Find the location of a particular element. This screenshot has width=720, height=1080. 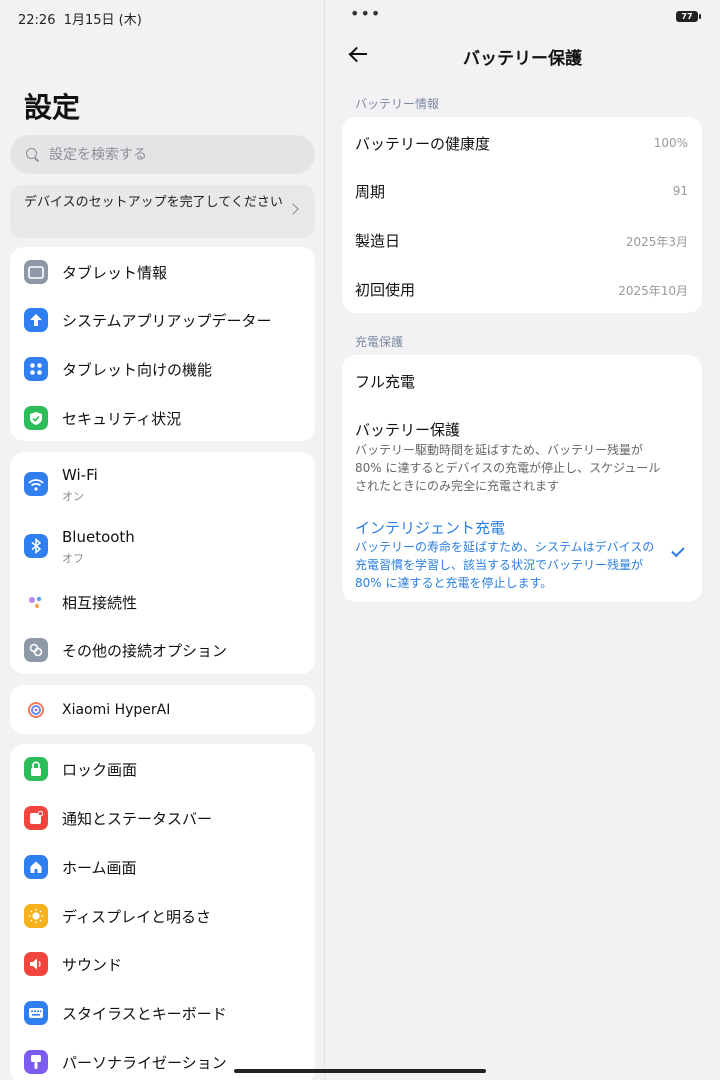

chevron-right-icon is located at coordinates (293, 209).